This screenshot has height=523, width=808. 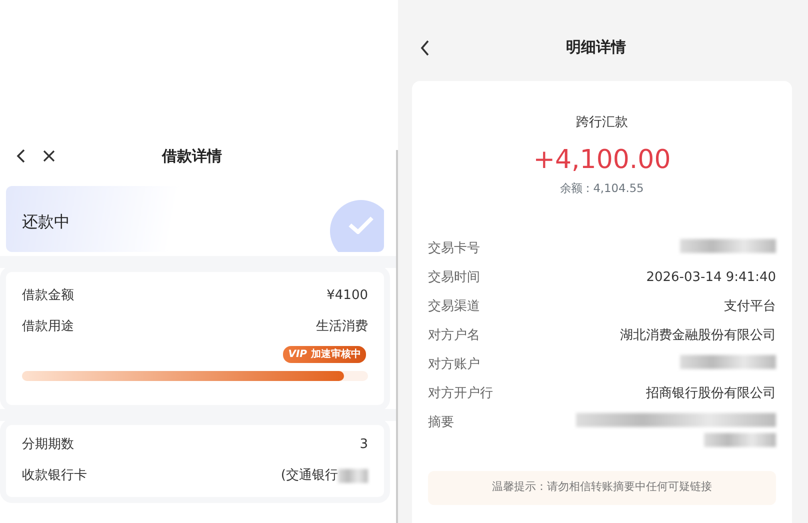 I want to click on row-value: (交通银行, so click(x=309, y=475).